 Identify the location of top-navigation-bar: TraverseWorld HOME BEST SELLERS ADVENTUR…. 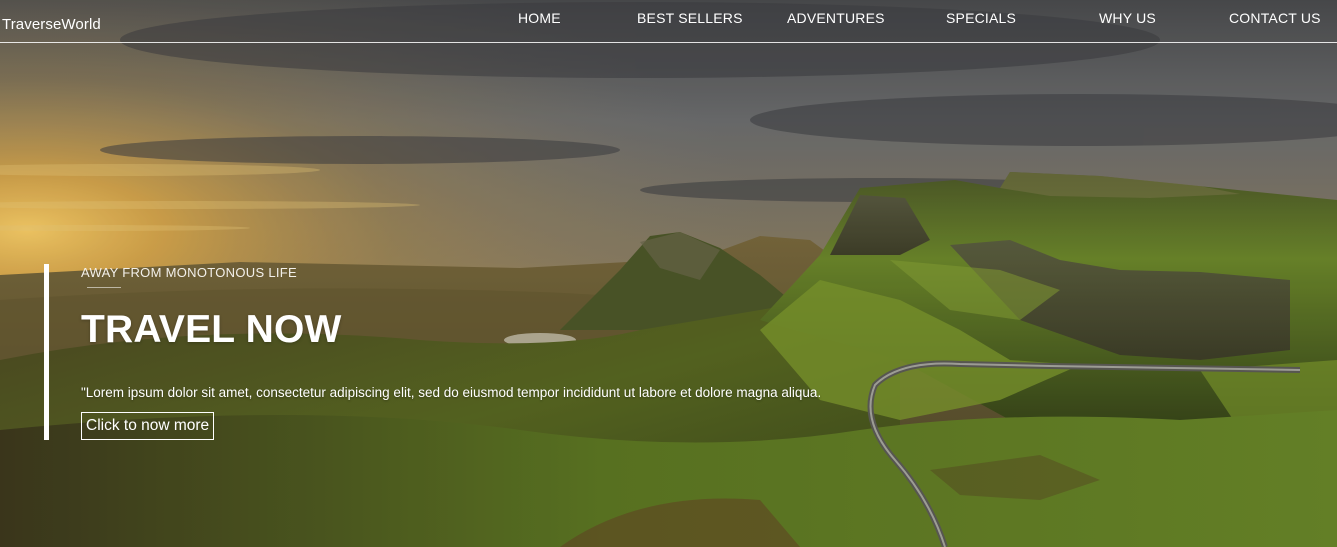
(668, 21).